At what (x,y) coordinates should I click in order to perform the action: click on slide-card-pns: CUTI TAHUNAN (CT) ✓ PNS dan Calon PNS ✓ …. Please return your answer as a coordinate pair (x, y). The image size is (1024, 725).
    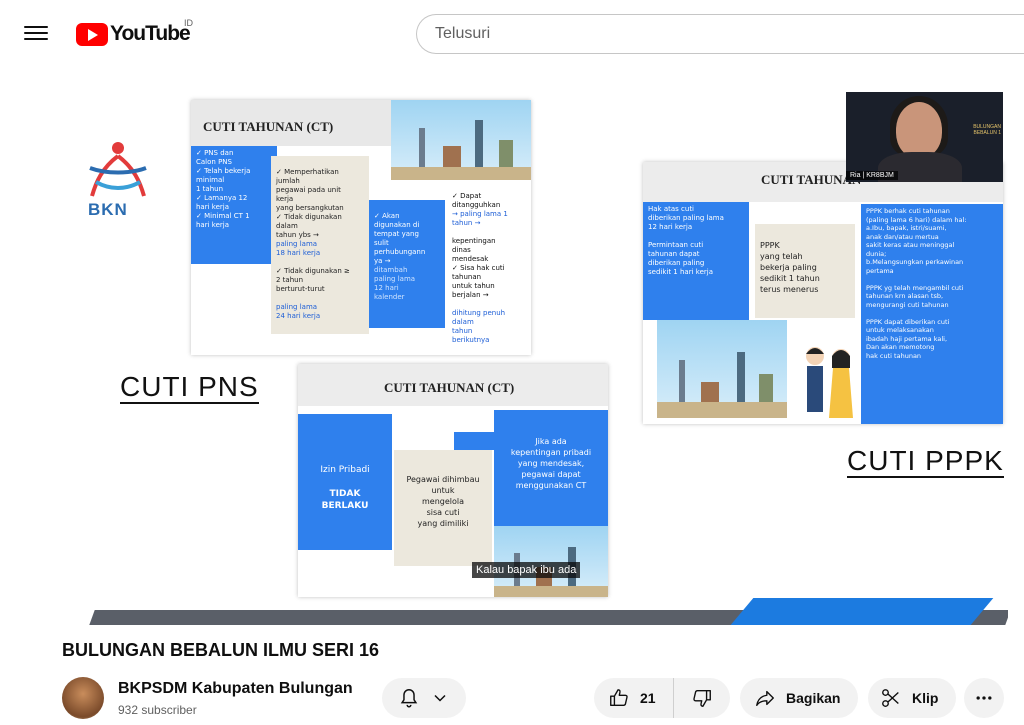
    Looking at the image, I should click on (361, 227).